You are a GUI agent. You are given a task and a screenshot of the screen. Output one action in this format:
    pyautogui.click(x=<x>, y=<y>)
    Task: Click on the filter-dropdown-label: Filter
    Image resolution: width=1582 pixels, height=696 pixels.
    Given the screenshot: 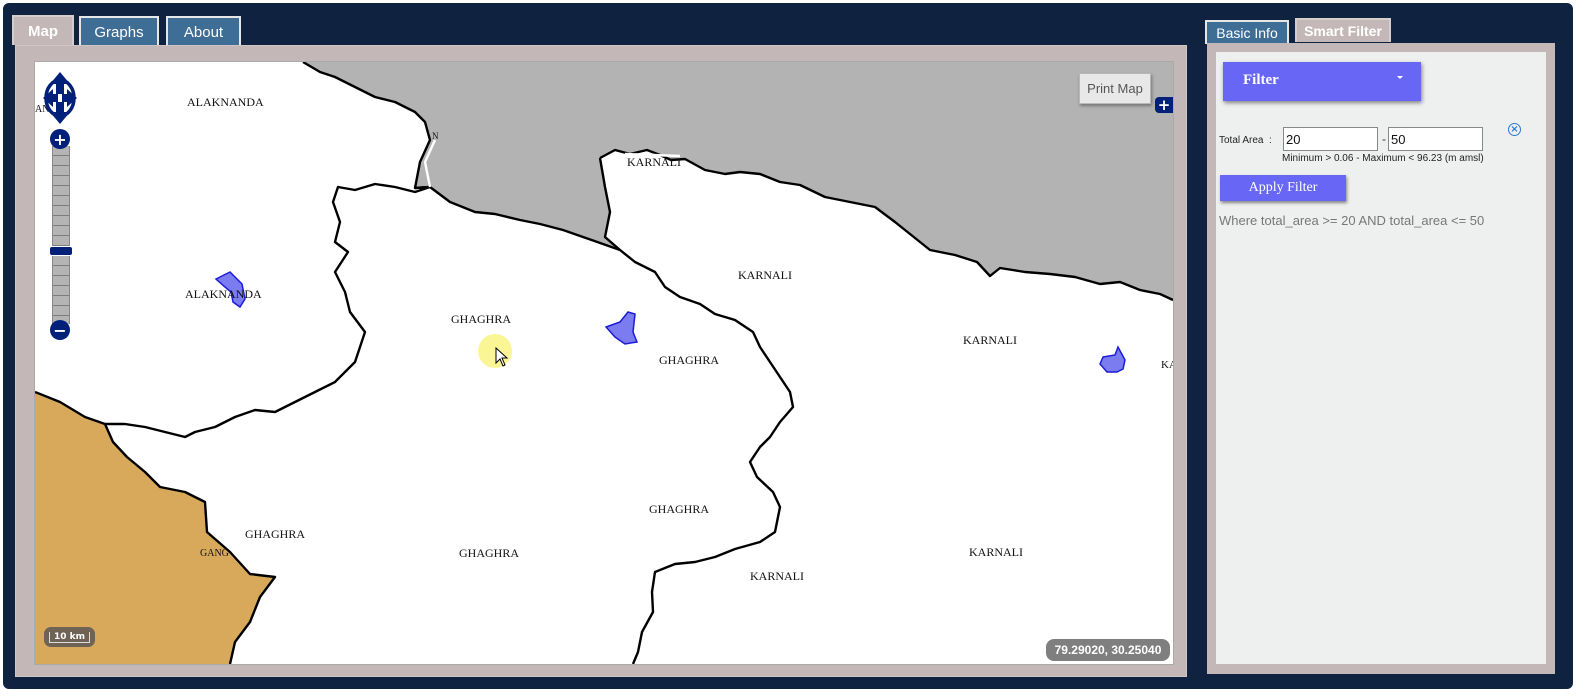 What is the action you would take?
    pyautogui.click(x=1261, y=80)
    